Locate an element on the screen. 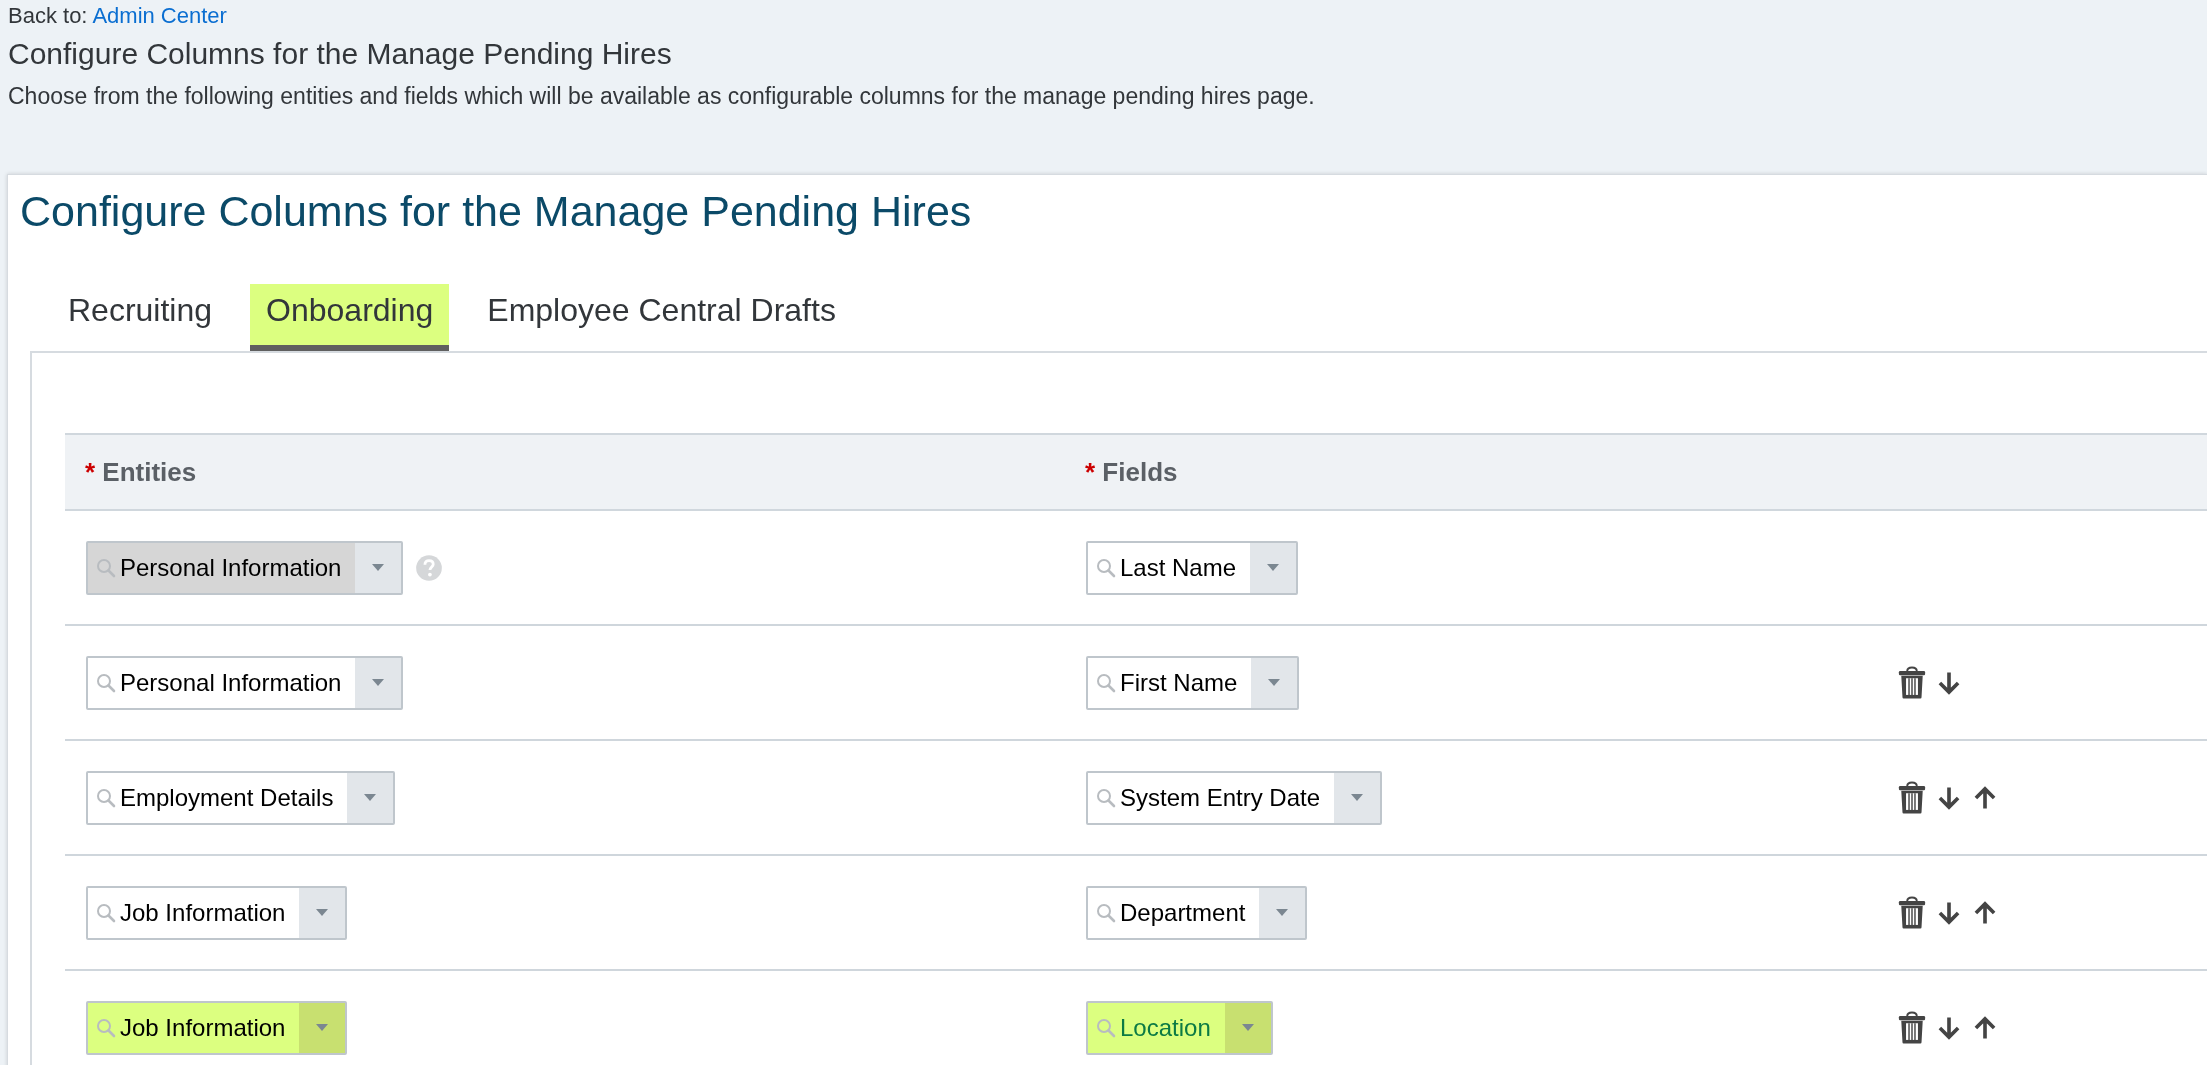  combo-field: Personal Information is located at coordinates (245, 682).